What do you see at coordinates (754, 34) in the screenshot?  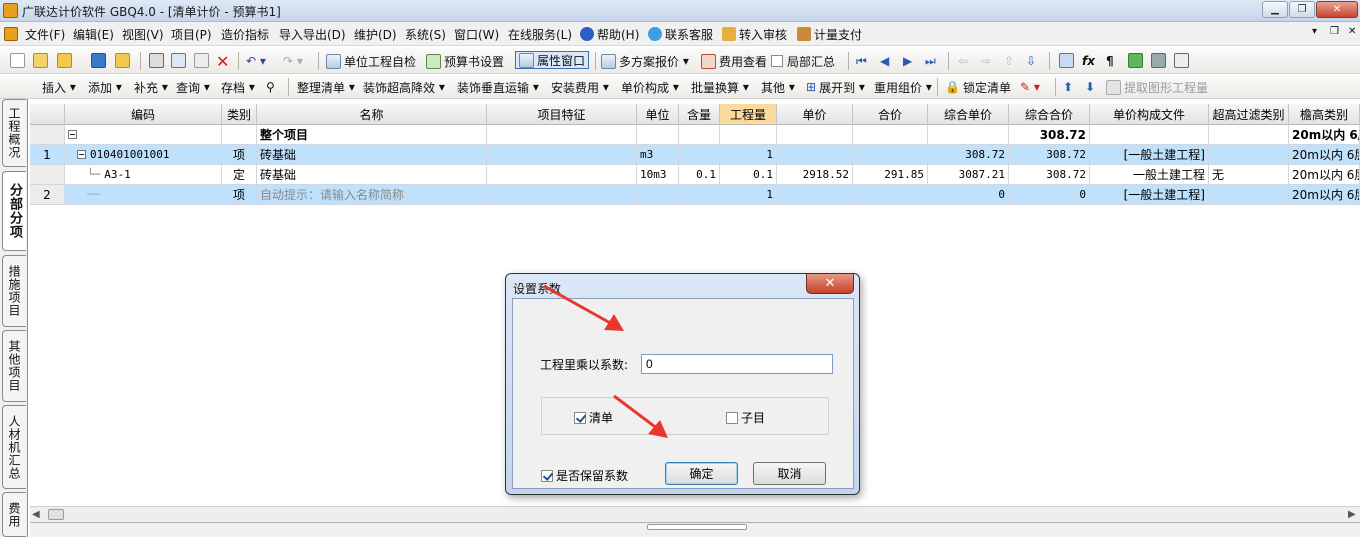 I see `menu-audit: 转入审核` at bounding box center [754, 34].